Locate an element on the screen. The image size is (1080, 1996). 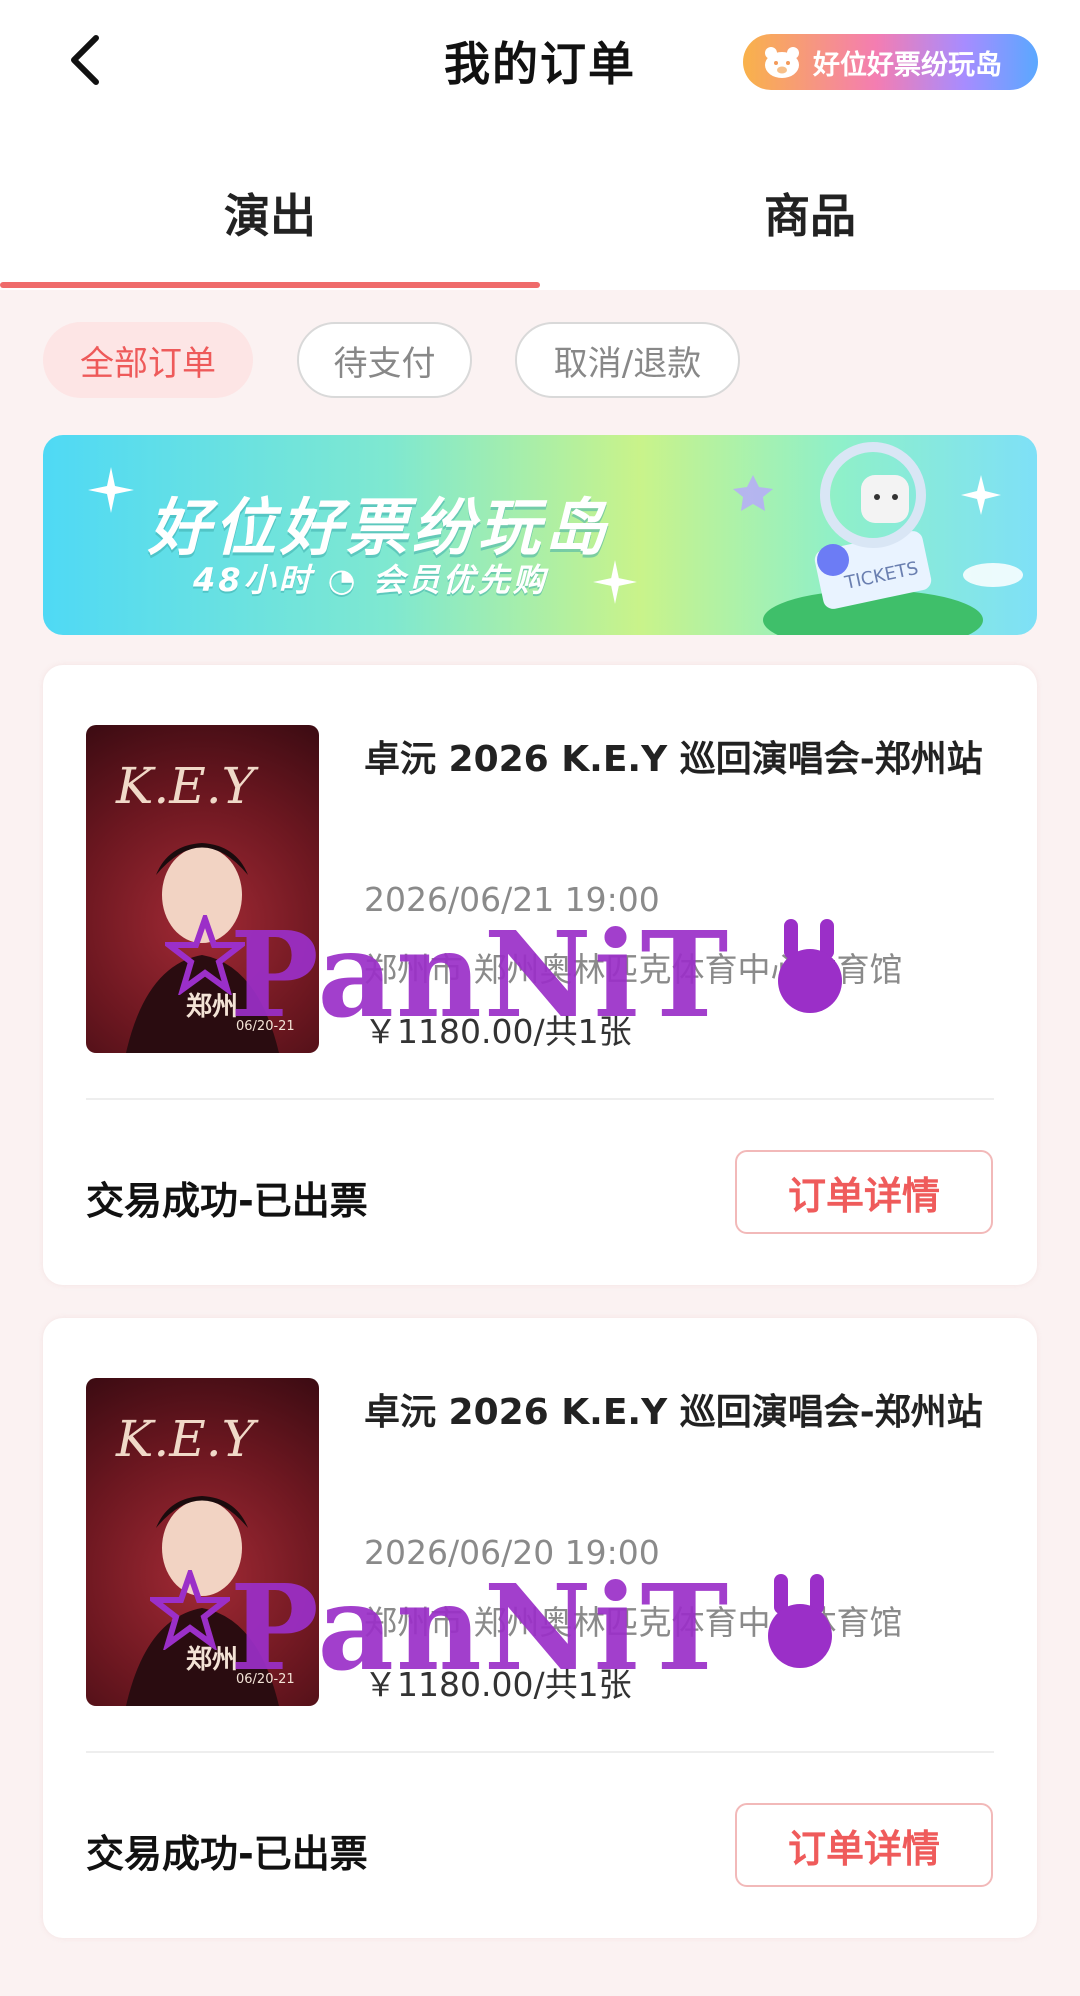
tab-goods: 商品 is located at coordinates (810, 230).